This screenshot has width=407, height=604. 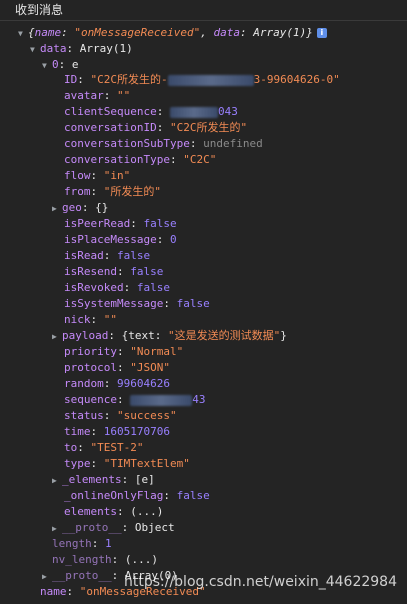 I want to click on field-conversationID: conversationID: "C2C所发生的", so click(x=156, y=127).